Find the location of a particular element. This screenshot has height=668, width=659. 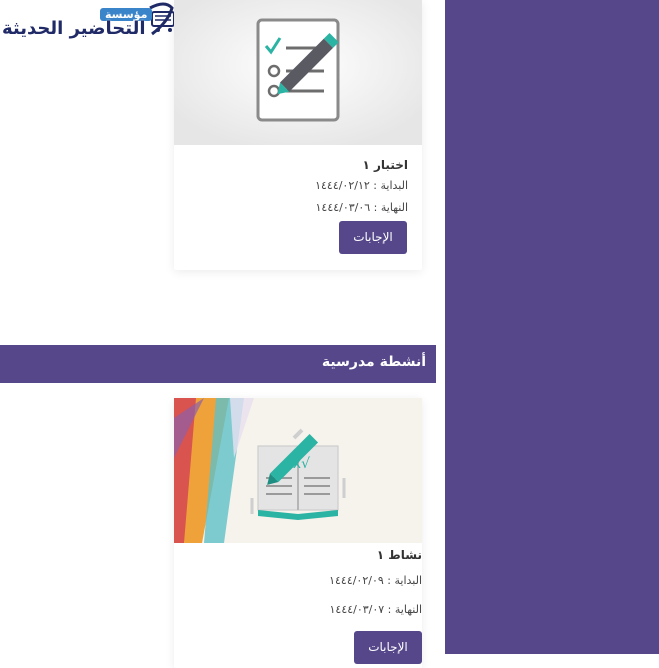

checklist-icon is located at coordinates (298, 72).